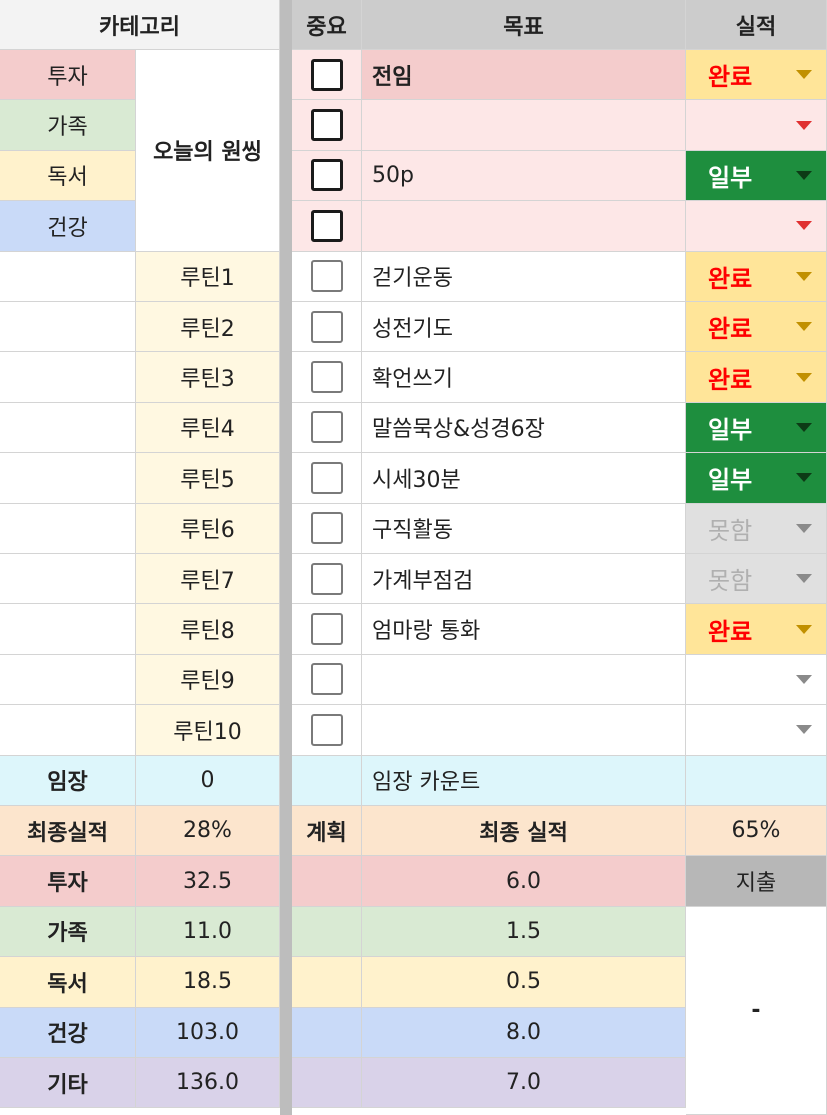 Image resolution: width=827 pixels, height=1115 pixels. I want to click on routine-label: 루틴6, so click(208, 528).